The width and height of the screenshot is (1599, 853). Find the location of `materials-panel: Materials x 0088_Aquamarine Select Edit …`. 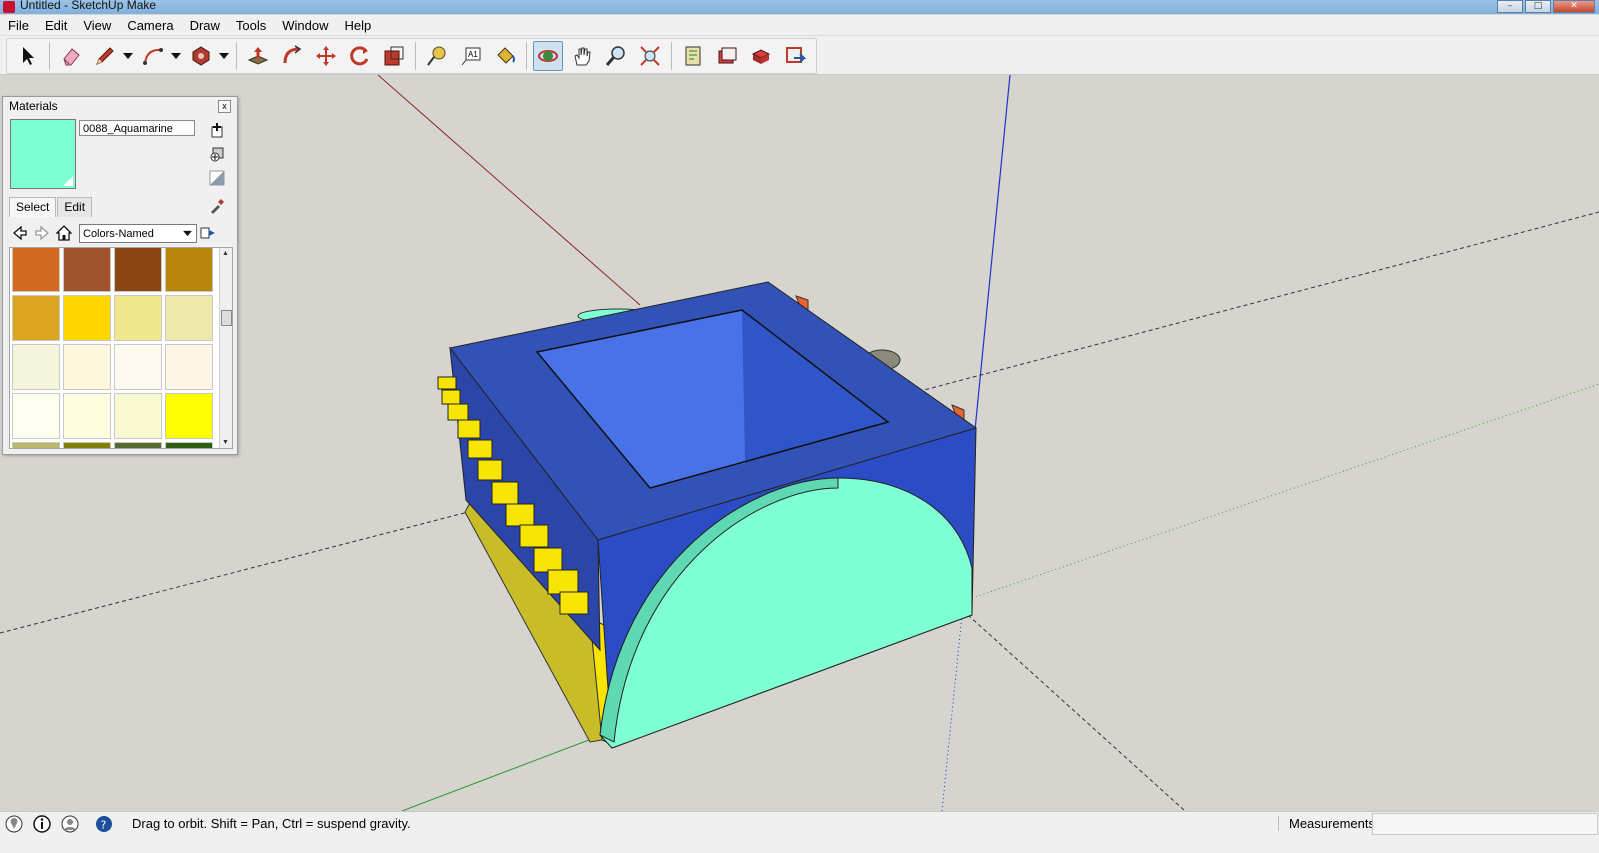

materials-panel: Materials x 0088_Aquamarine Select Edit … is located at coordinates (120, 275).